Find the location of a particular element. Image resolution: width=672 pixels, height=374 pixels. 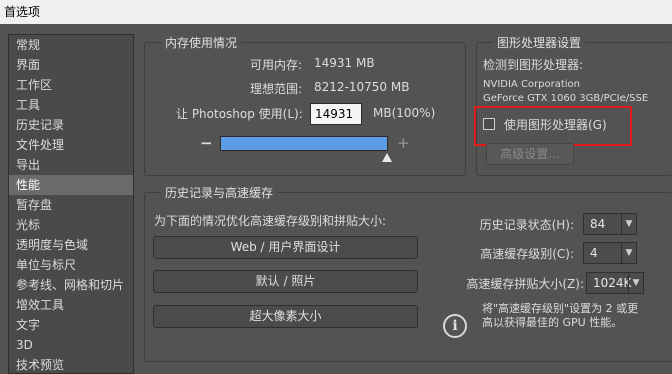

gpu-settings-title: 图形处理器设置 is located at coordinates (539, 43).